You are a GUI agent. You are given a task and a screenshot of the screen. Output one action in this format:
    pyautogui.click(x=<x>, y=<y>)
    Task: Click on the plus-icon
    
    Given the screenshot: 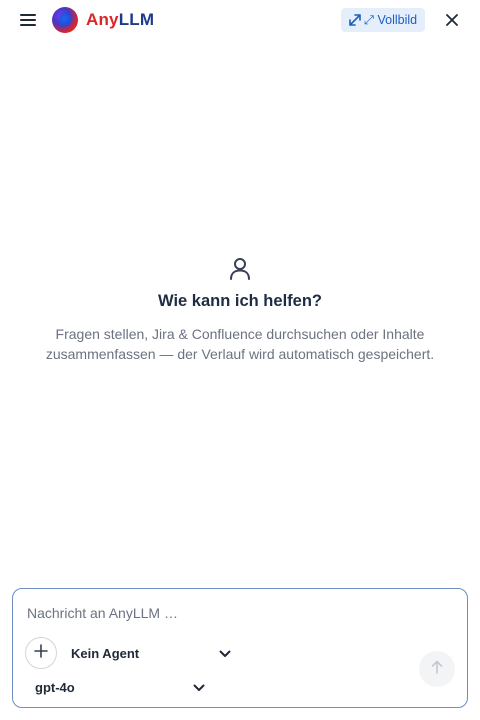 What is the action you would take?
    pyautogui.click(x=41, y=653)
    